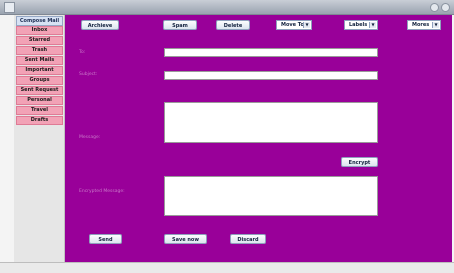 This screenshot has width=454, height=273. What do you see at coordinates (233, 25) in the screenshot?
I see `delete-button: Delete` at bounding box center [233, 25].